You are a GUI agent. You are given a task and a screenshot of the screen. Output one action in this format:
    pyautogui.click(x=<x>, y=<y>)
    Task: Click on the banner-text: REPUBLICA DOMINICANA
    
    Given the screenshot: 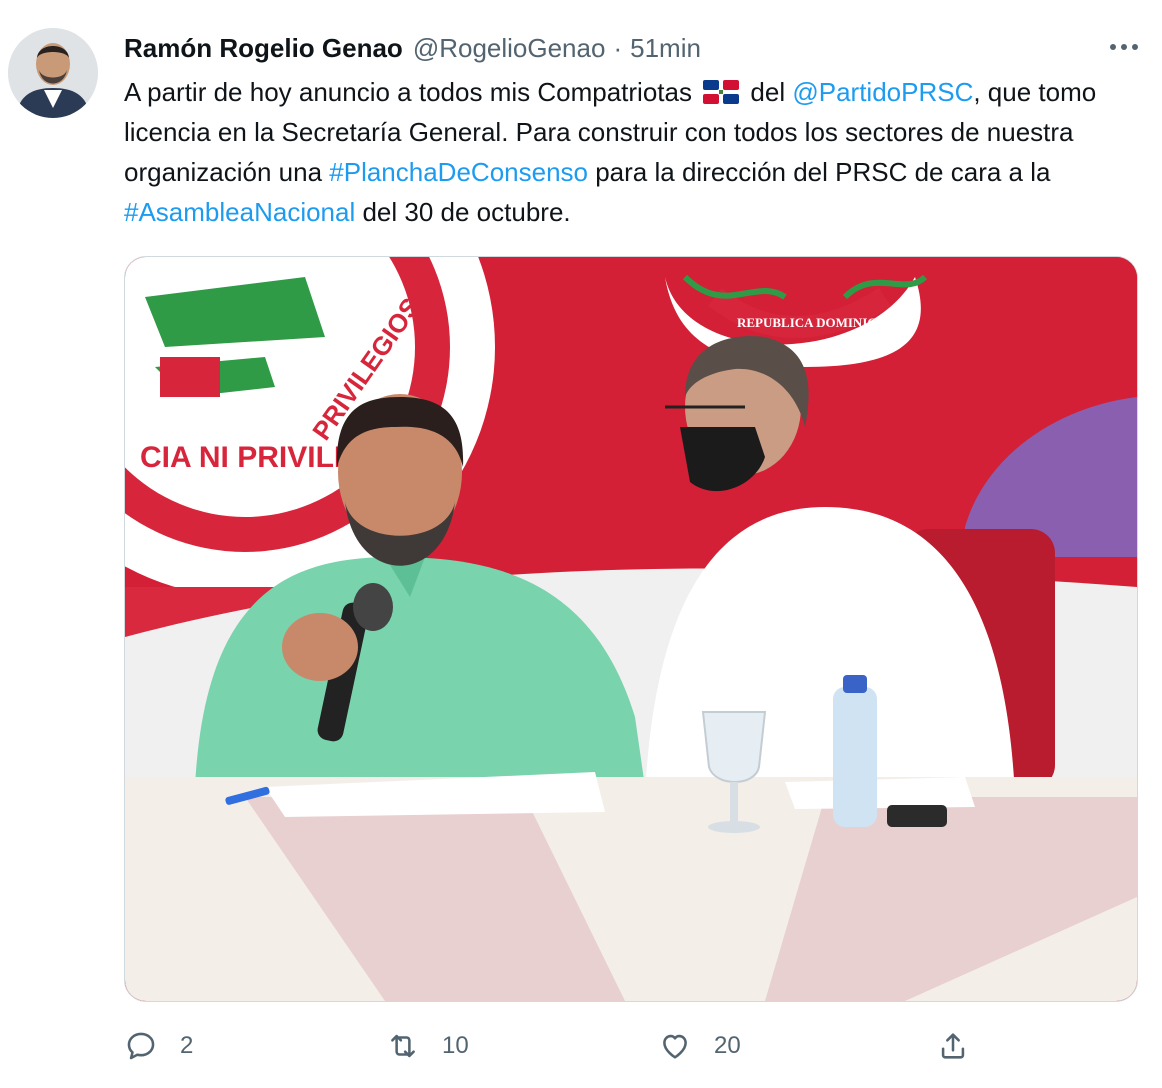 What is the action you would take?
    pyautogui.click(x=821, y=322)
    